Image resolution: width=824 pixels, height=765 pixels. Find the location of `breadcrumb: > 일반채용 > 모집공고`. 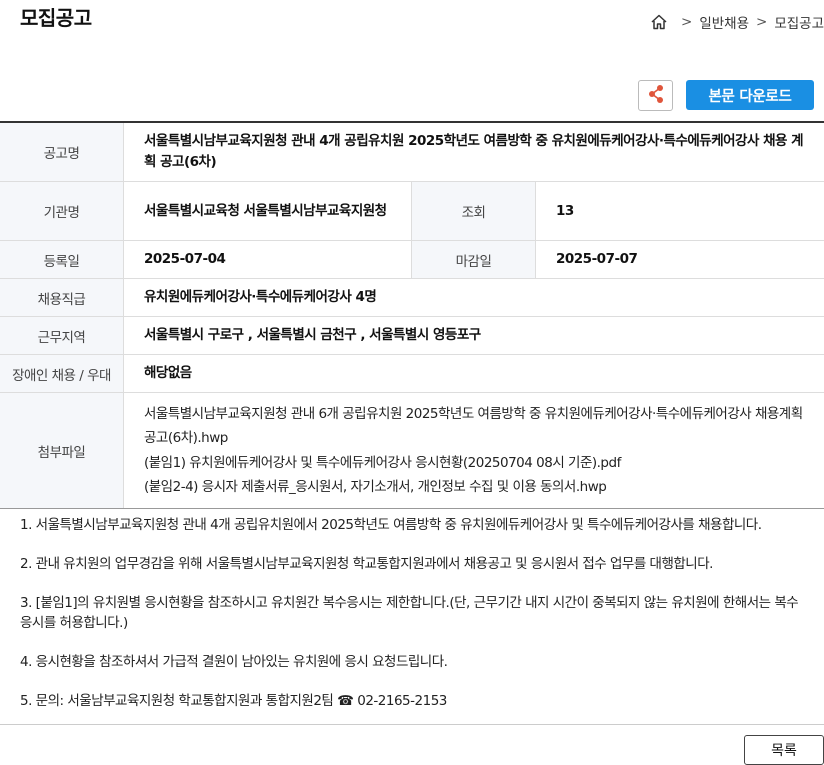

breadcrumb: > 일반채용 > 모집공고 is located at coordinates (737, 22).